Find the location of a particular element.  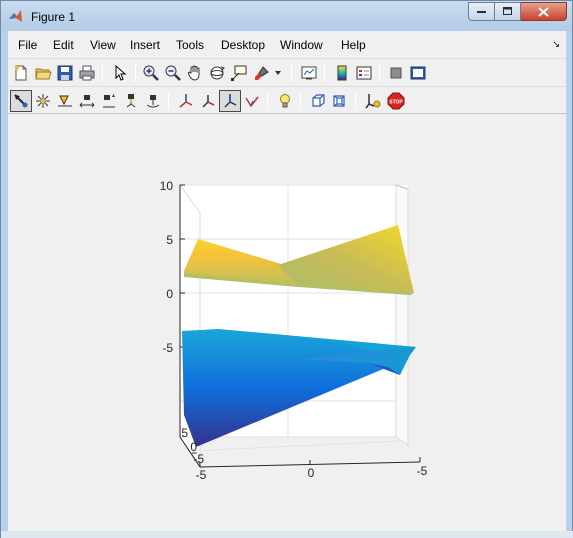

maximize-button is located at coordinates (508, 11).